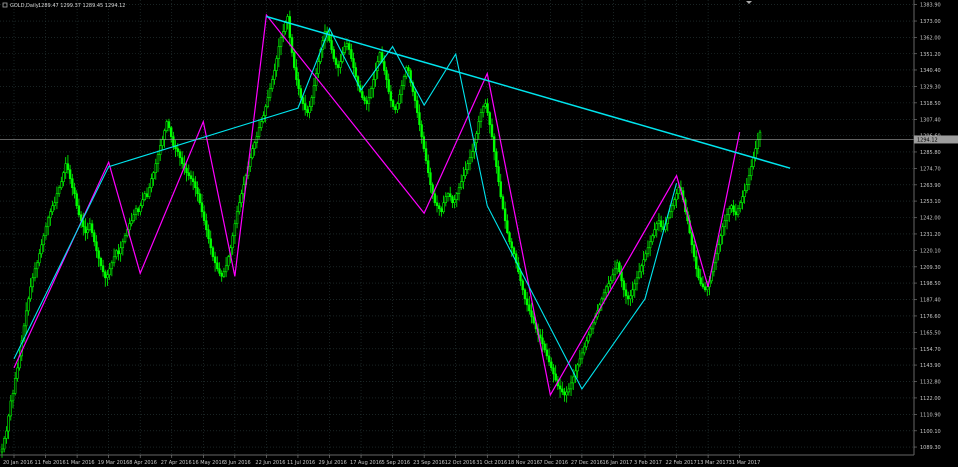 The height and width of the screenshot is (467, 958). I want to click on symbol-timeframe: GOLD,Daily, so click(24, 6).